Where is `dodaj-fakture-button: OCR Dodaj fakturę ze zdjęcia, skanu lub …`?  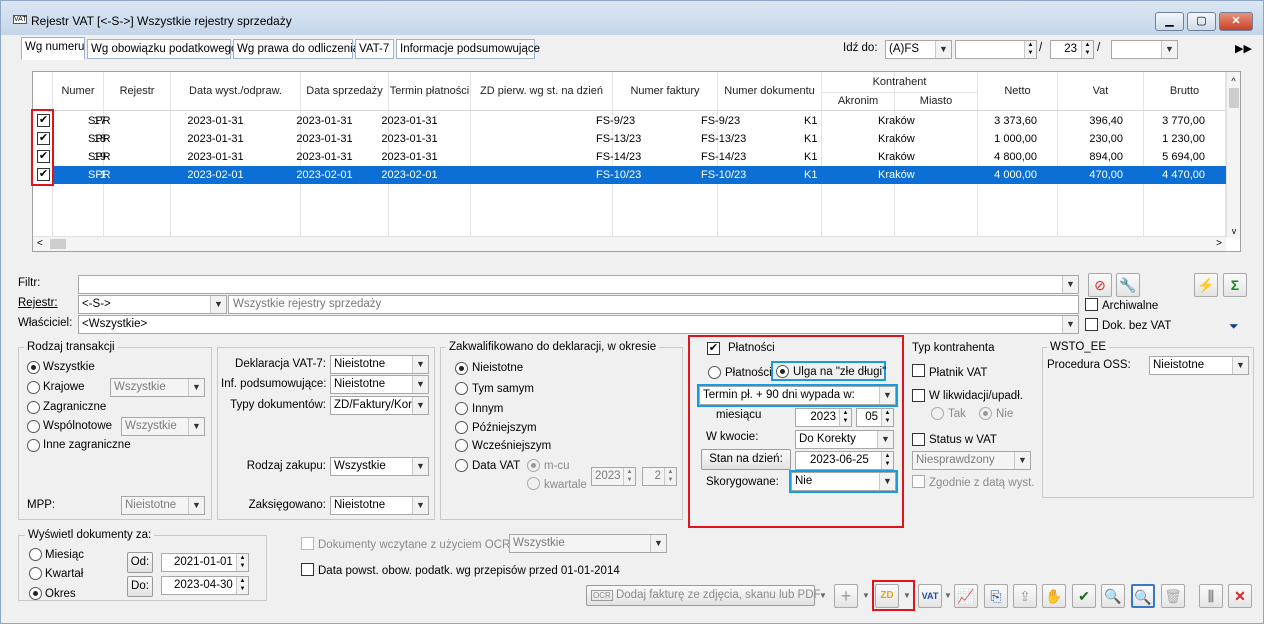 dodaj-fakture-button: OCR Dodaj fakturę ze zdjęcia, skanu lub … is located at coordinates (703, 595).